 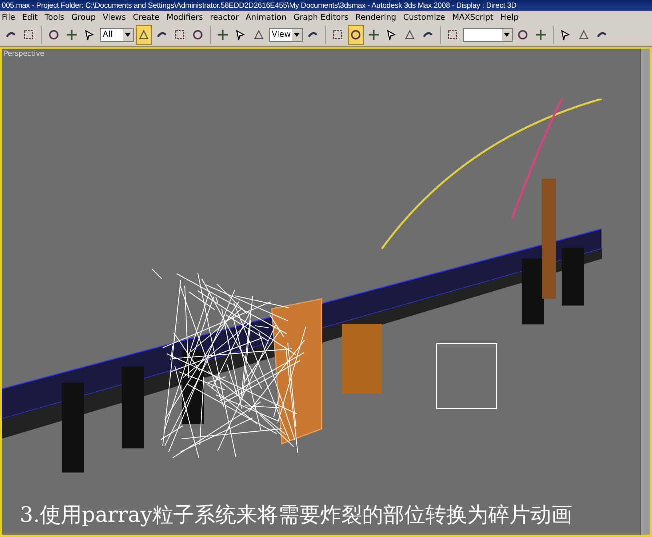 What do you see at coordinates (509, 17) in the screenshot?
I see `menu-item: Help` at bounding box center [509, 17].